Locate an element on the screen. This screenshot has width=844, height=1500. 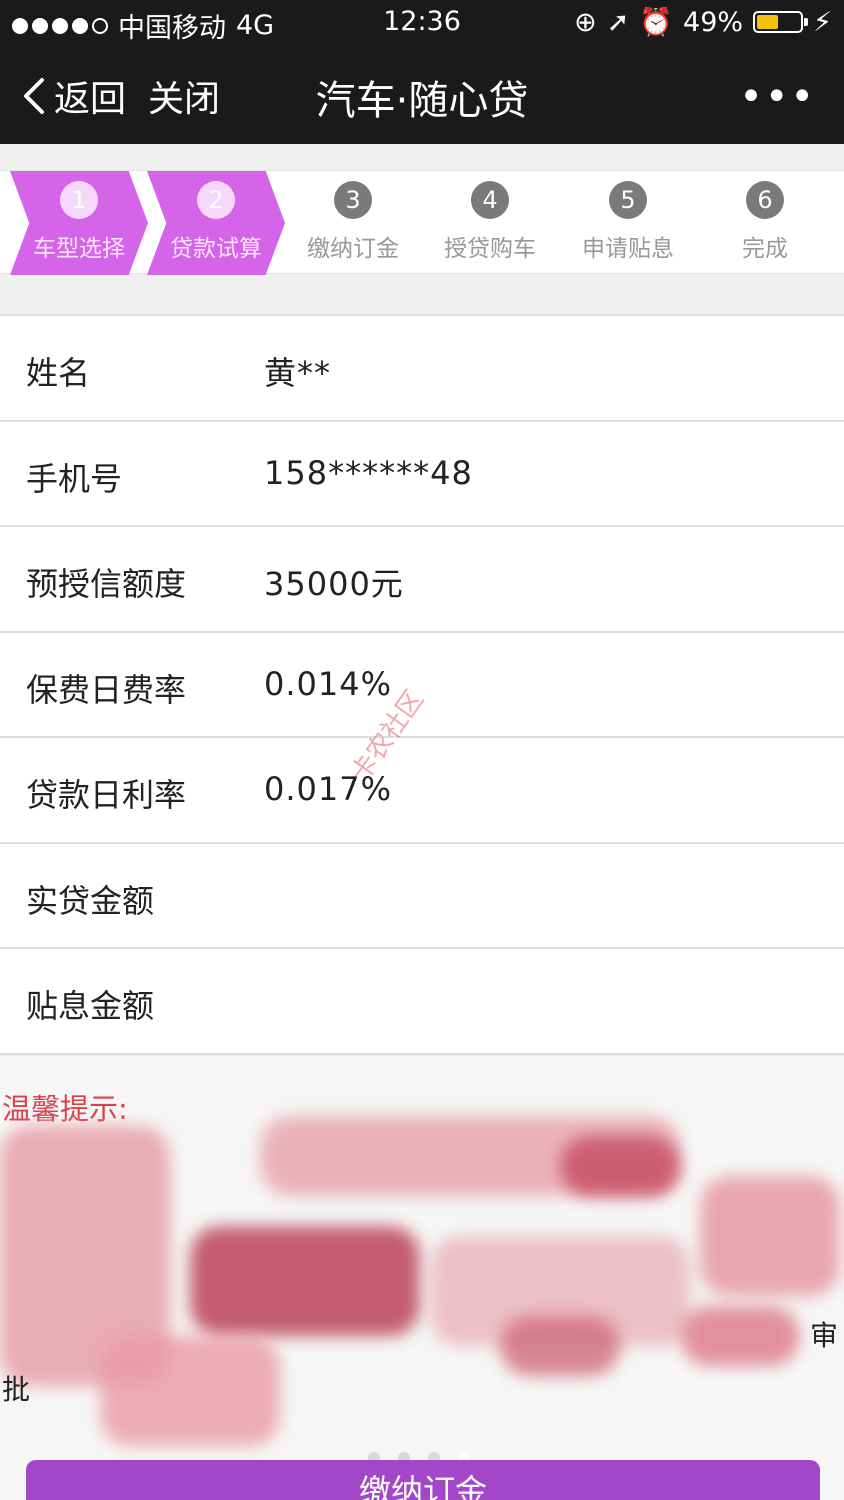
step-number: 3 is located at coordinates (353, 200).